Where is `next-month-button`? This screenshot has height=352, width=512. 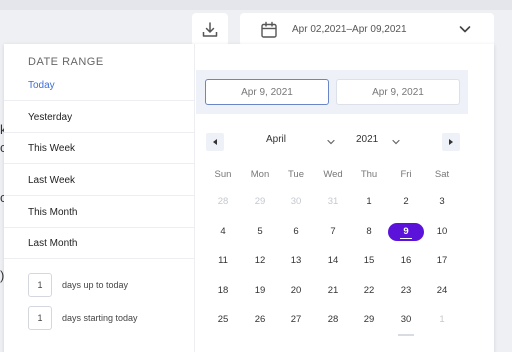 next-month-button is located at coordinates (451, 142).